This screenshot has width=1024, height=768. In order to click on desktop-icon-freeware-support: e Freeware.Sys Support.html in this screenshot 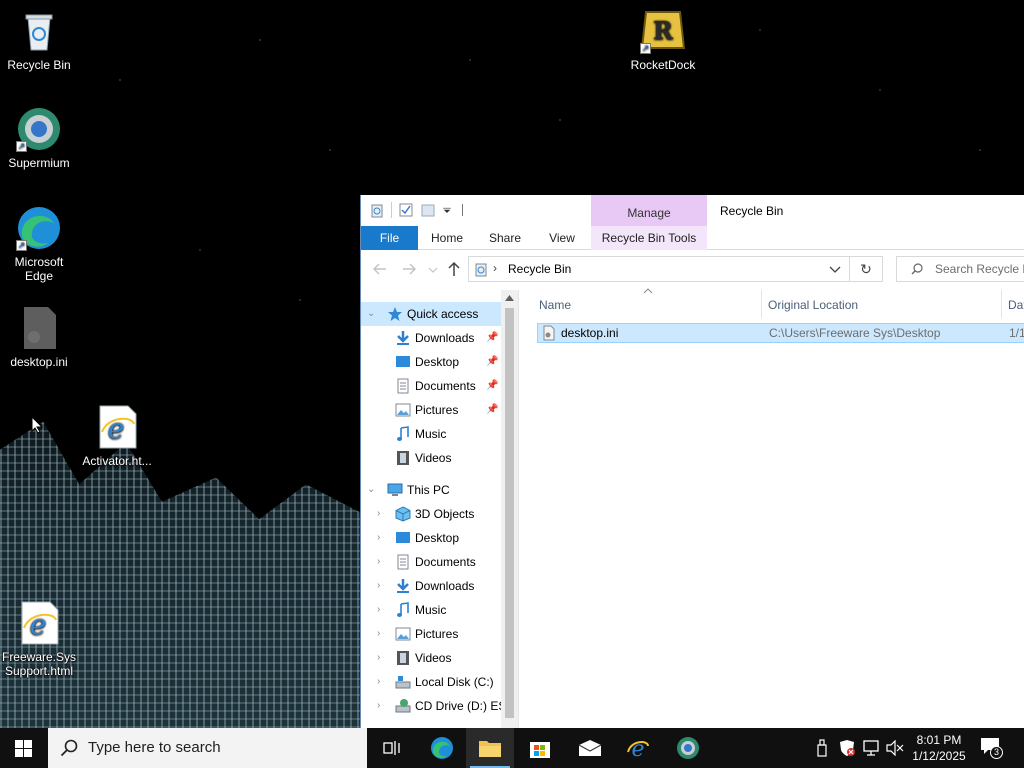, I will do `click(39, 639)`.